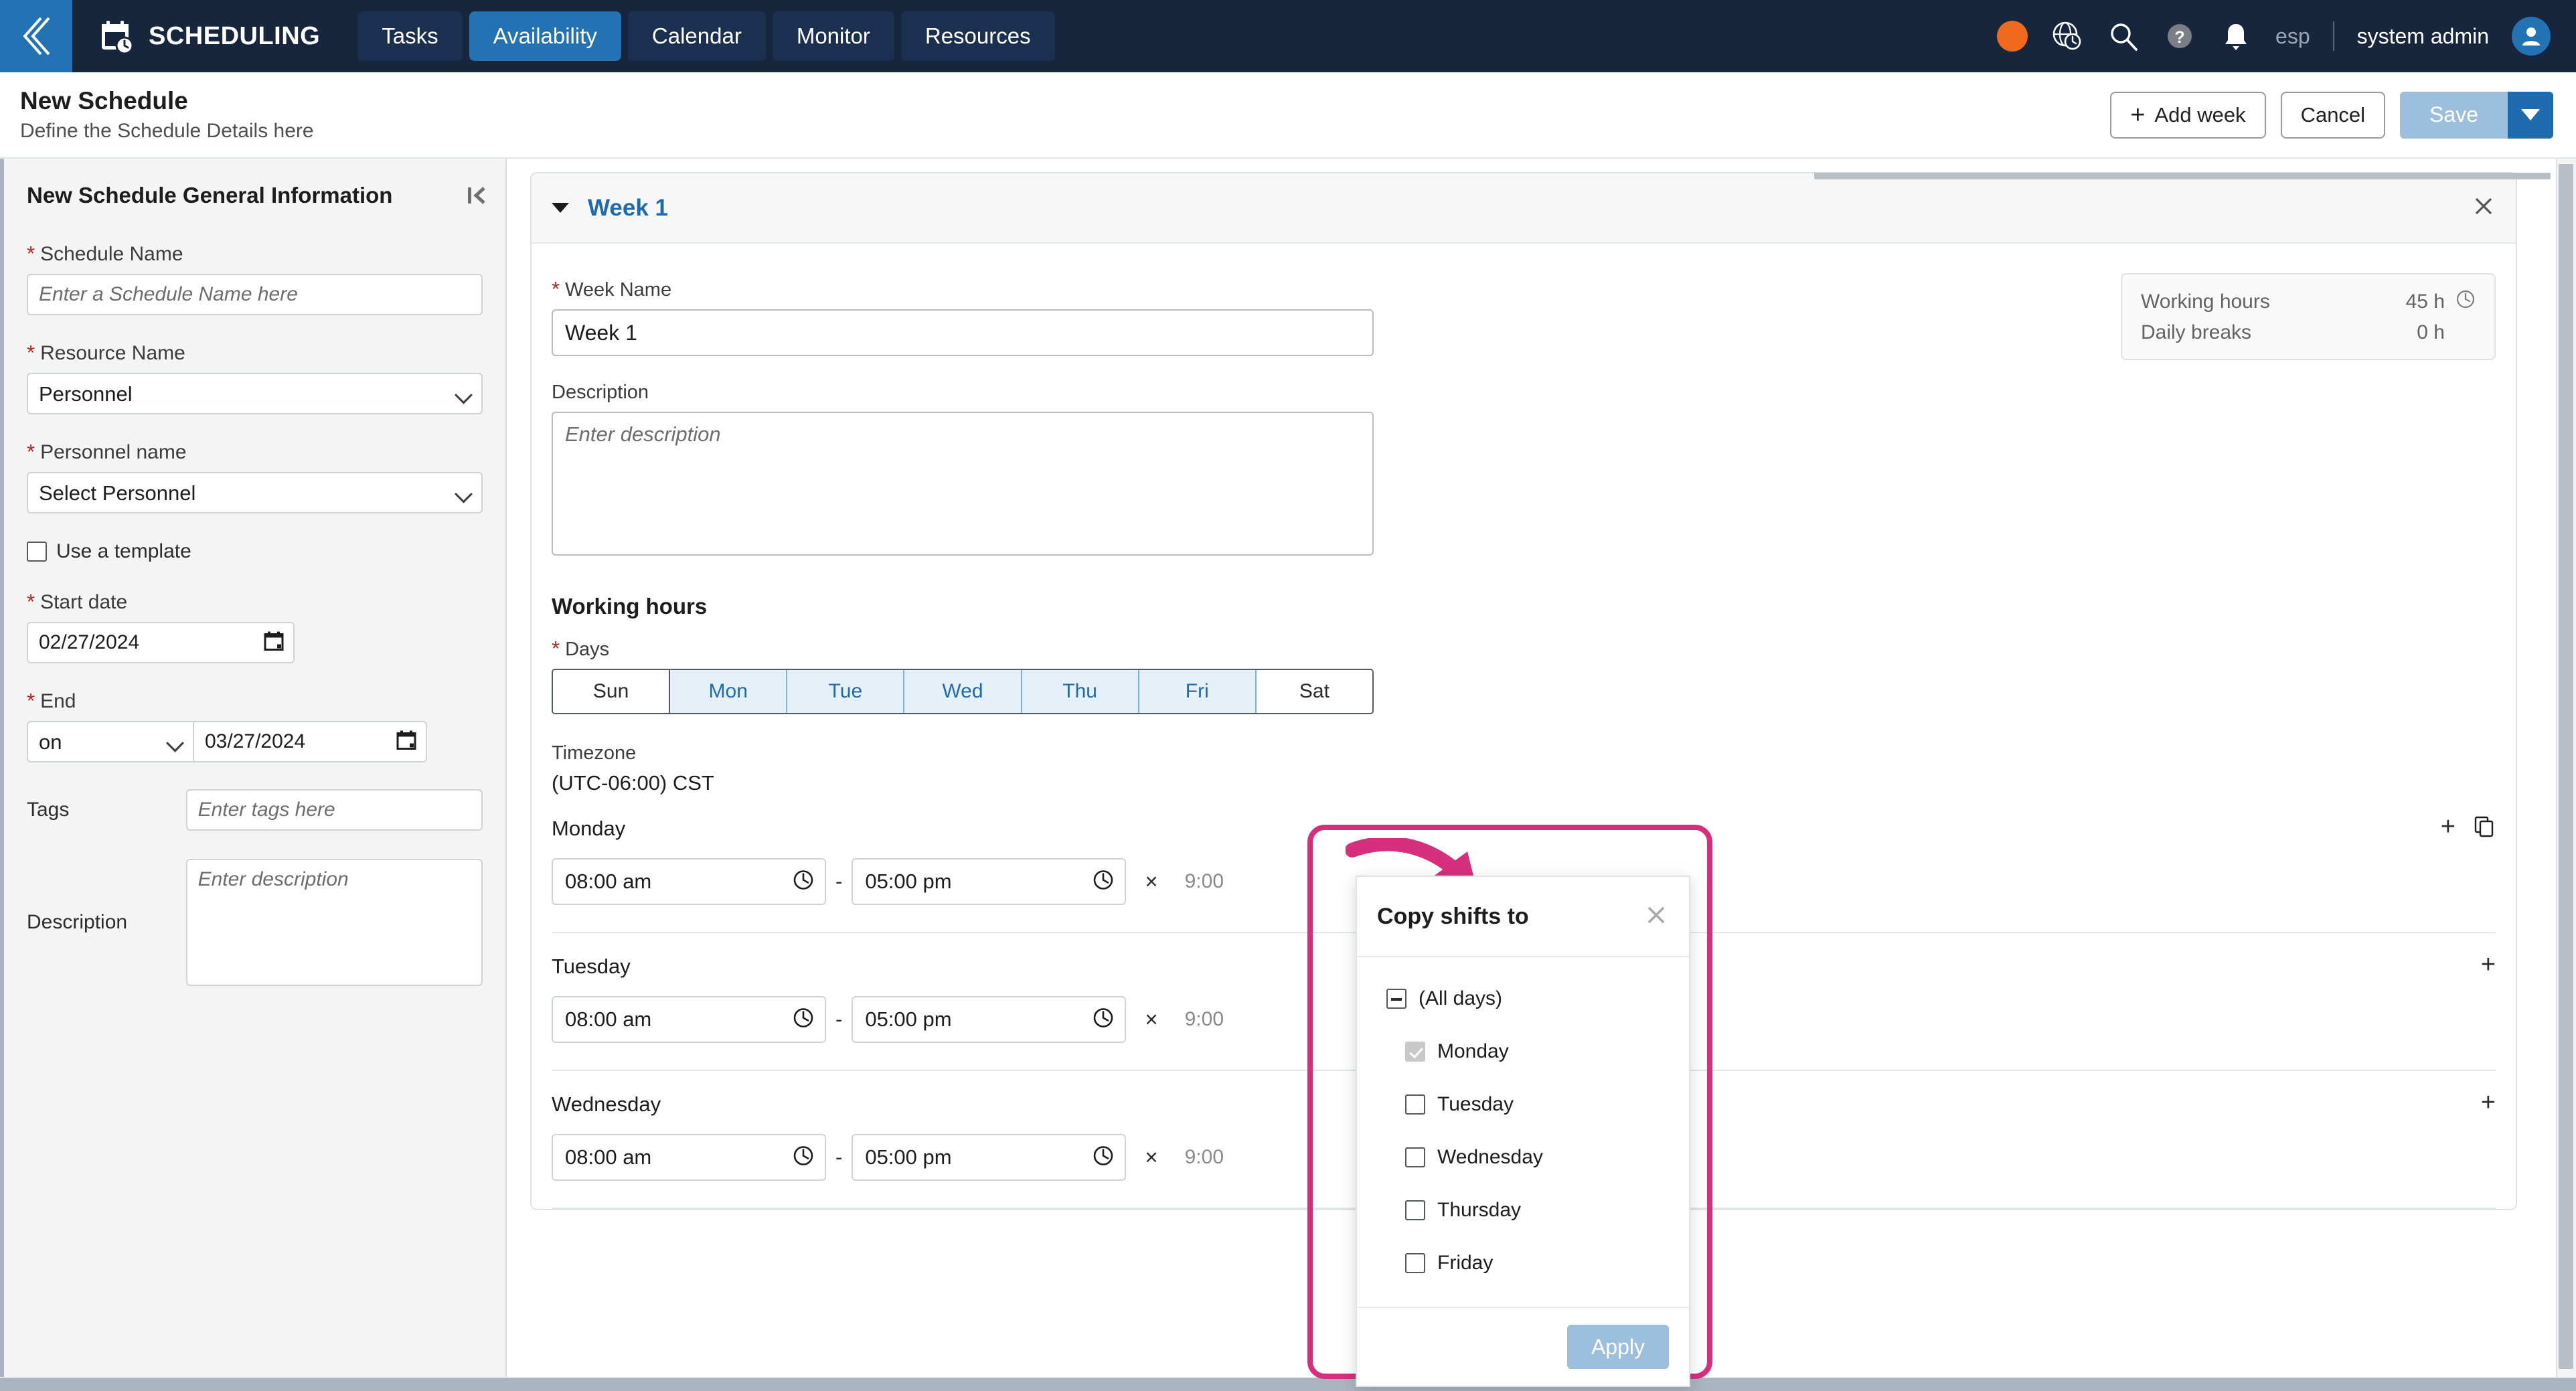 The image size is (2576, 1391). What do you see at coordinates (1523, 1209) in the screenshot?
I see `popup-row-thursday: Thursday` at bounding box center [1523, 1209].